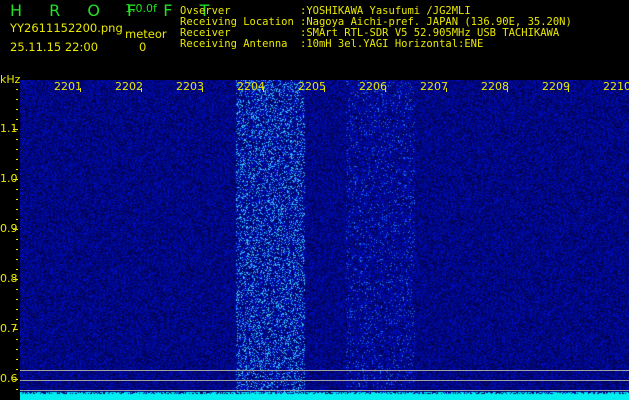  Describe the element at coordinates (66, 28) in the screenshot. I see `filename-label: YY2611152200.png` at that location.